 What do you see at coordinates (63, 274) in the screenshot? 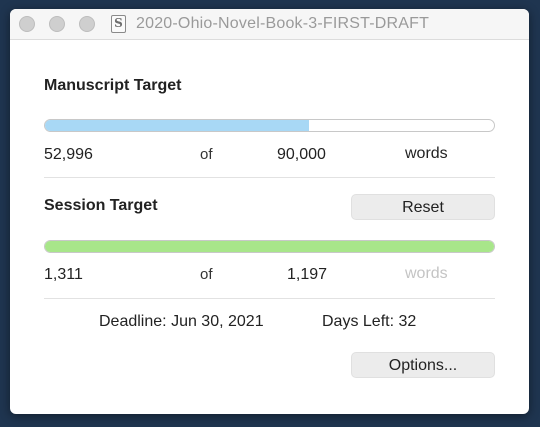
I see `session-current-count: 1,311` at bounding box center [63, 274].